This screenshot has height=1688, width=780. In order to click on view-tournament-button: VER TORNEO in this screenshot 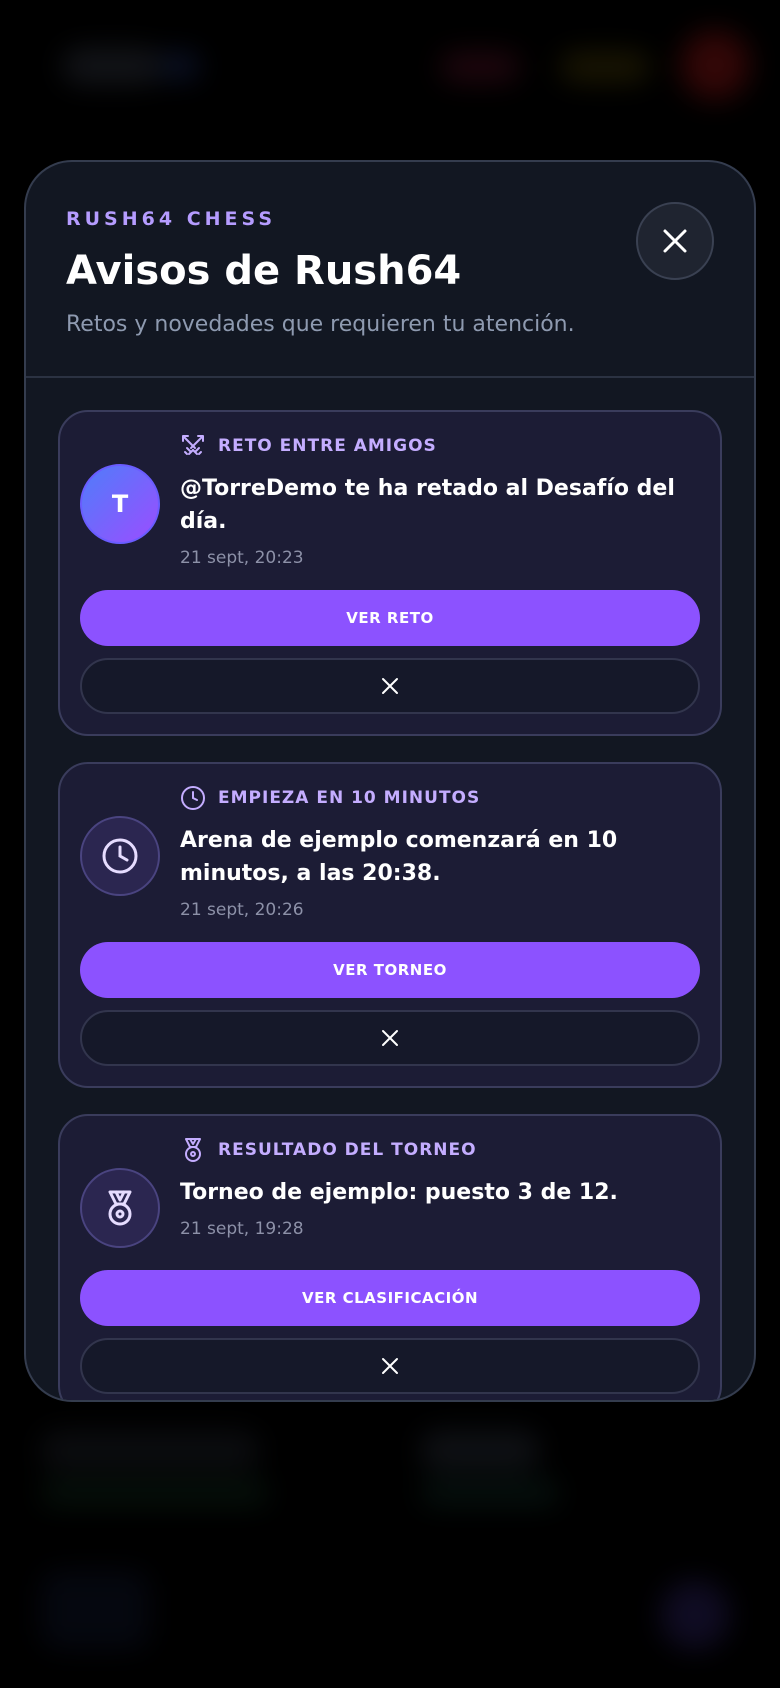, I will do `click(390, 970)`.